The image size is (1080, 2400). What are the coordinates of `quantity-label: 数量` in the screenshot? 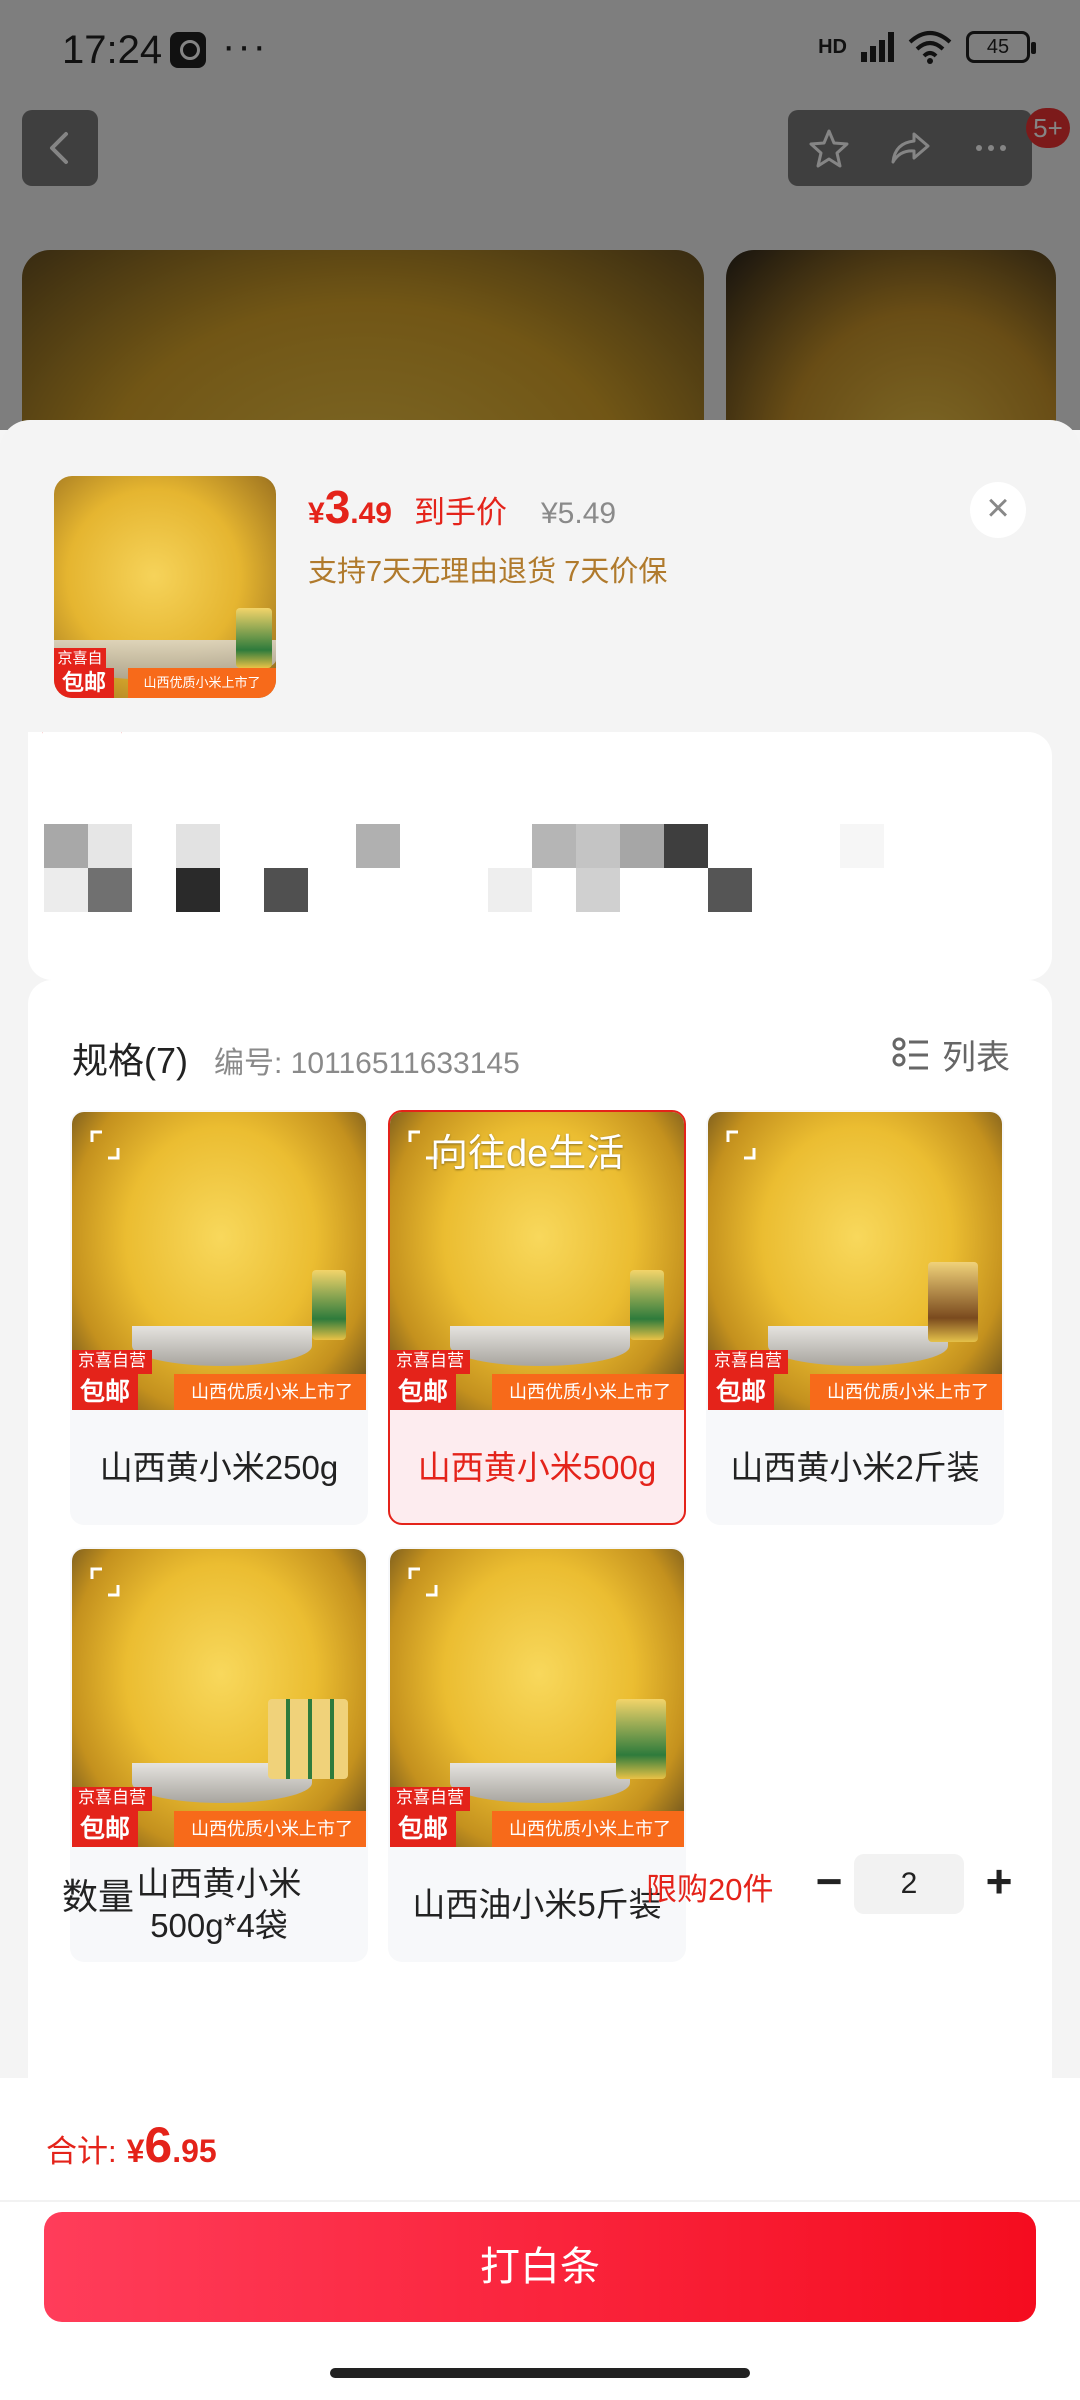 It's located at (98, 1896).